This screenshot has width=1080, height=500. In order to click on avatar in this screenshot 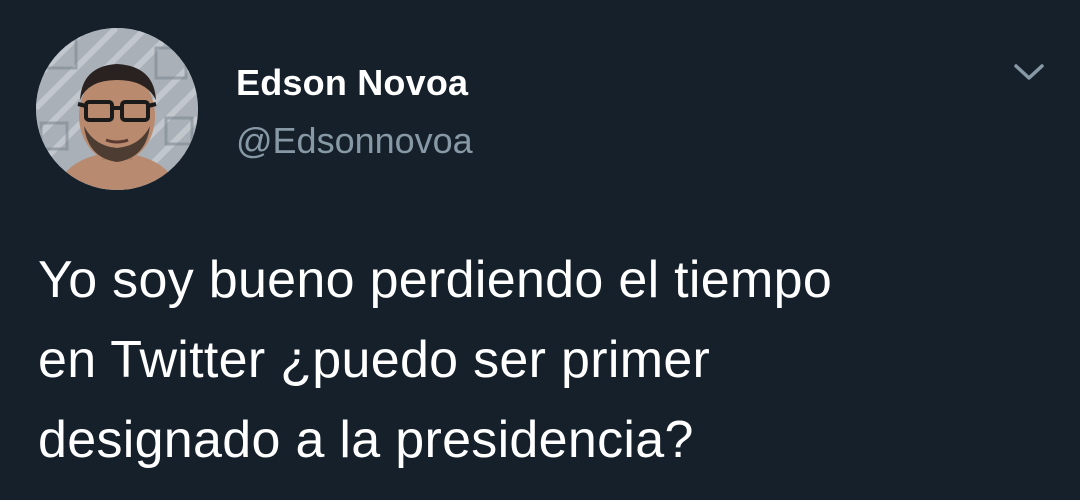, I will do `click(117, 109)`.